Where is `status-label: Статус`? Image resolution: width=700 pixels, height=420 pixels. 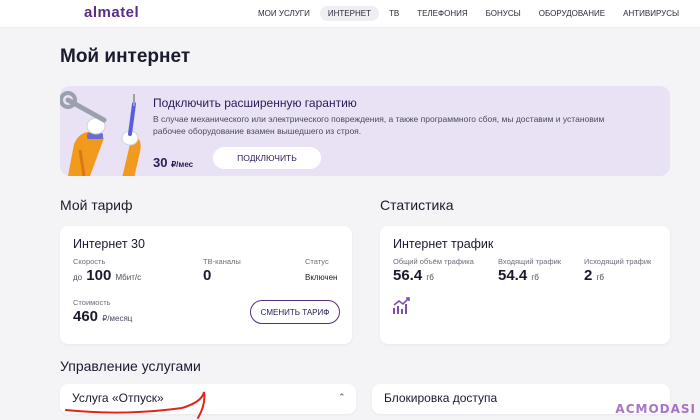
status-label: Статус is located at coordinates (317, 261).